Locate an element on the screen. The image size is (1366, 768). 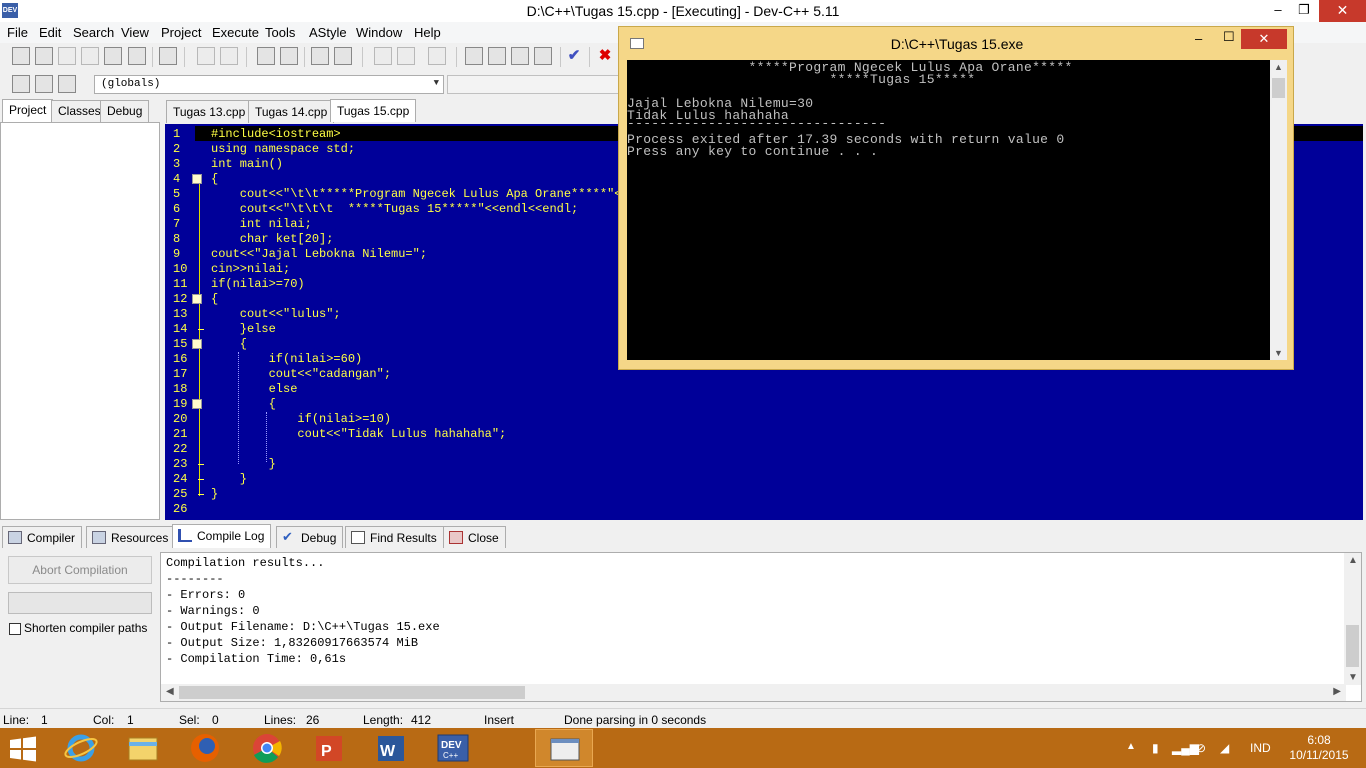
code-line: int main() is located at coordinates (247, 164).